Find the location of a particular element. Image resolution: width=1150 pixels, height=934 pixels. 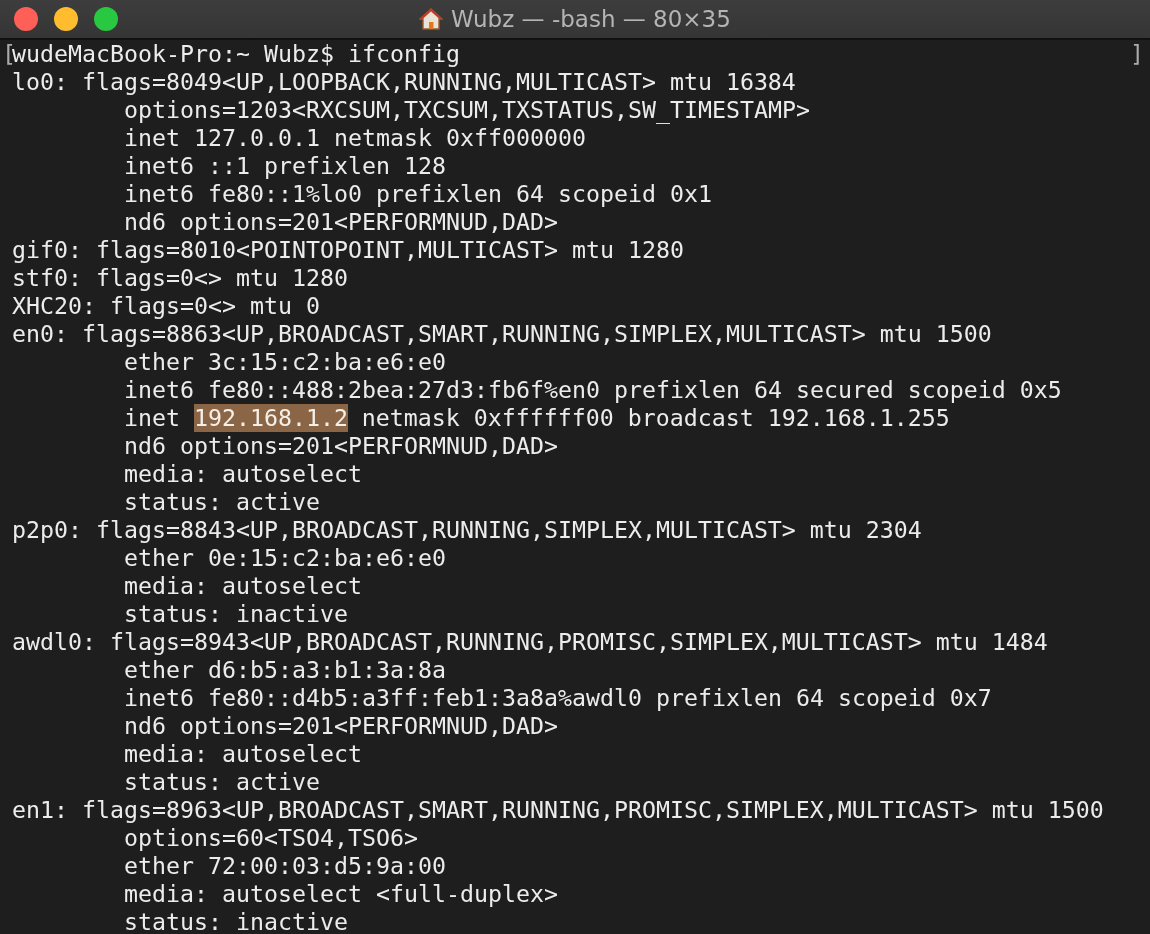

zoom-button is located at coordinates (106, 19).